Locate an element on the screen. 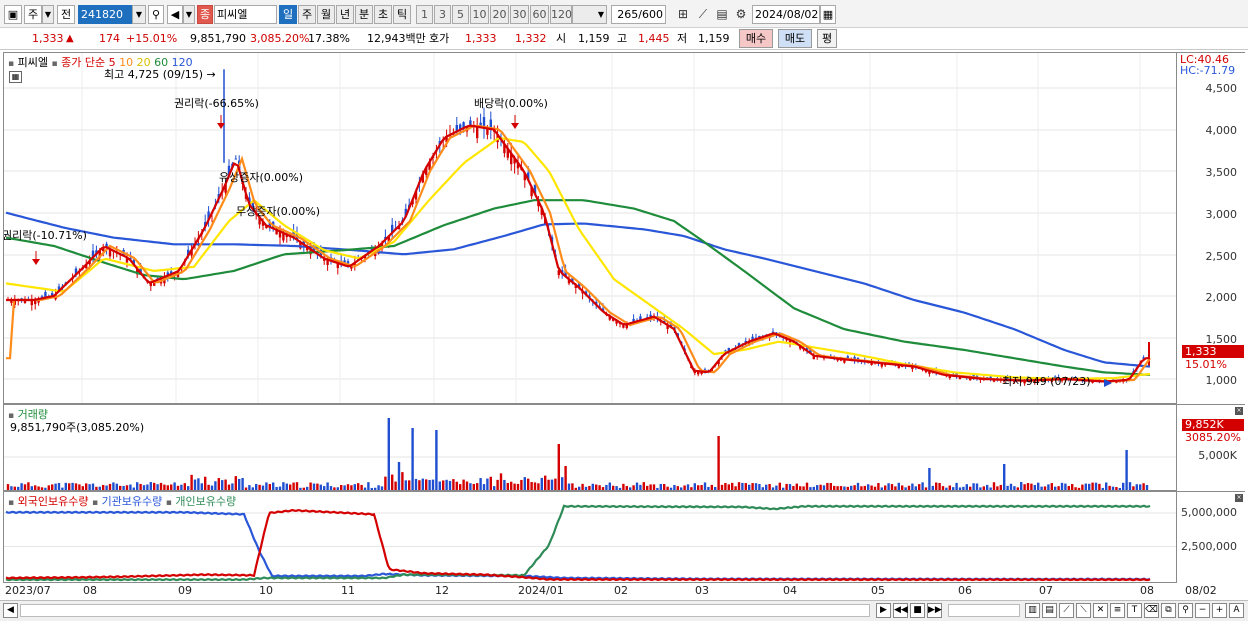  magnify-icon: ⚲ is located at coordinates (1185, 610).